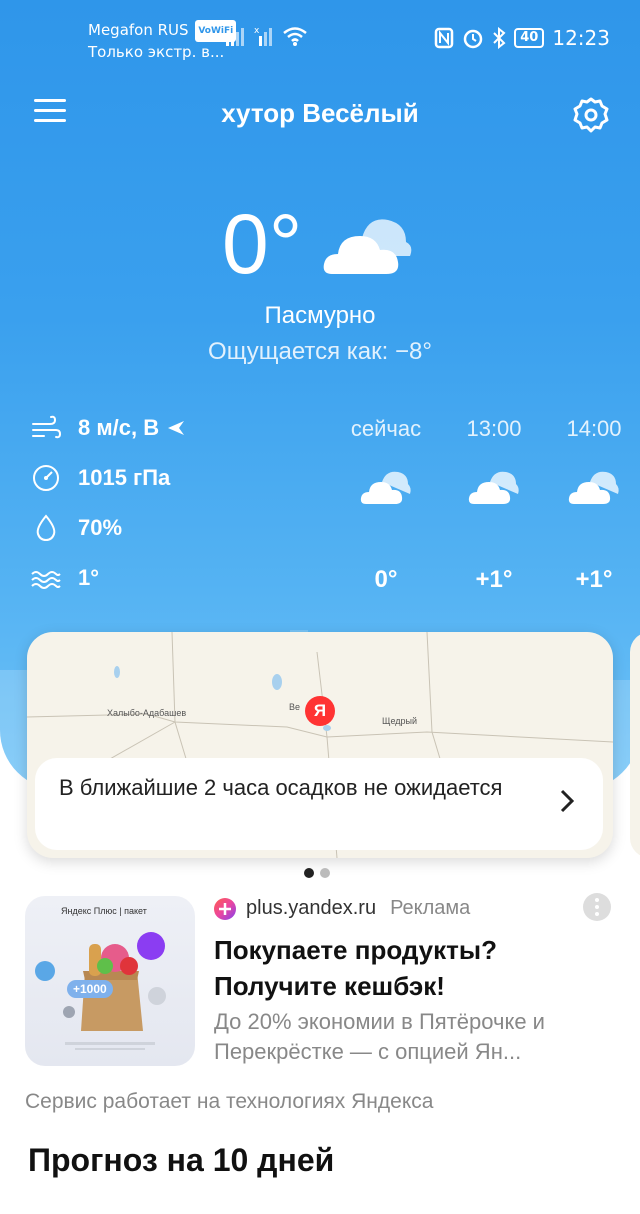 The height and width of the screenshot is (1214, 640). Describe the element at coordinates (235, 37) in the screenshot. I see `signal-icon` at that location.